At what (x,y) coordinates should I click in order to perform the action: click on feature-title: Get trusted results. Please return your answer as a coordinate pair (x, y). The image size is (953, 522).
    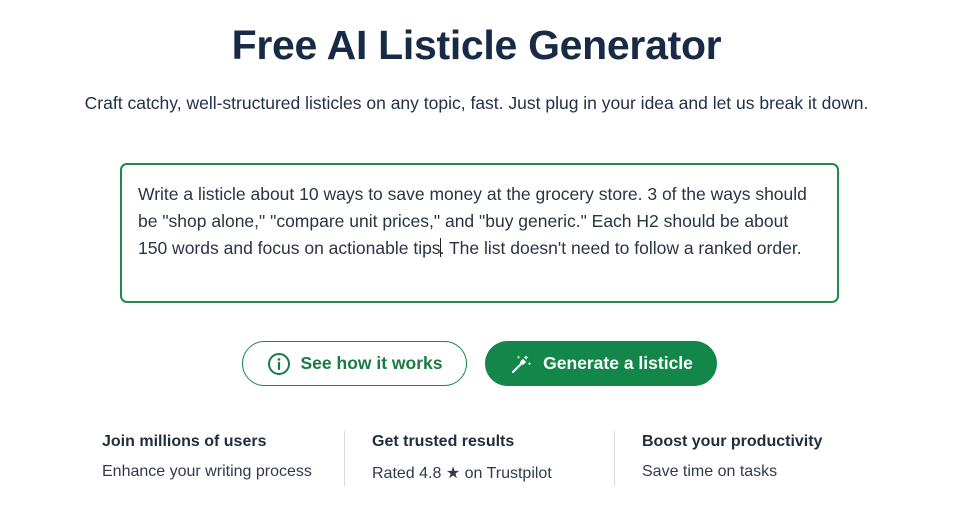
    Looking at the image, I should click on (443, 441).